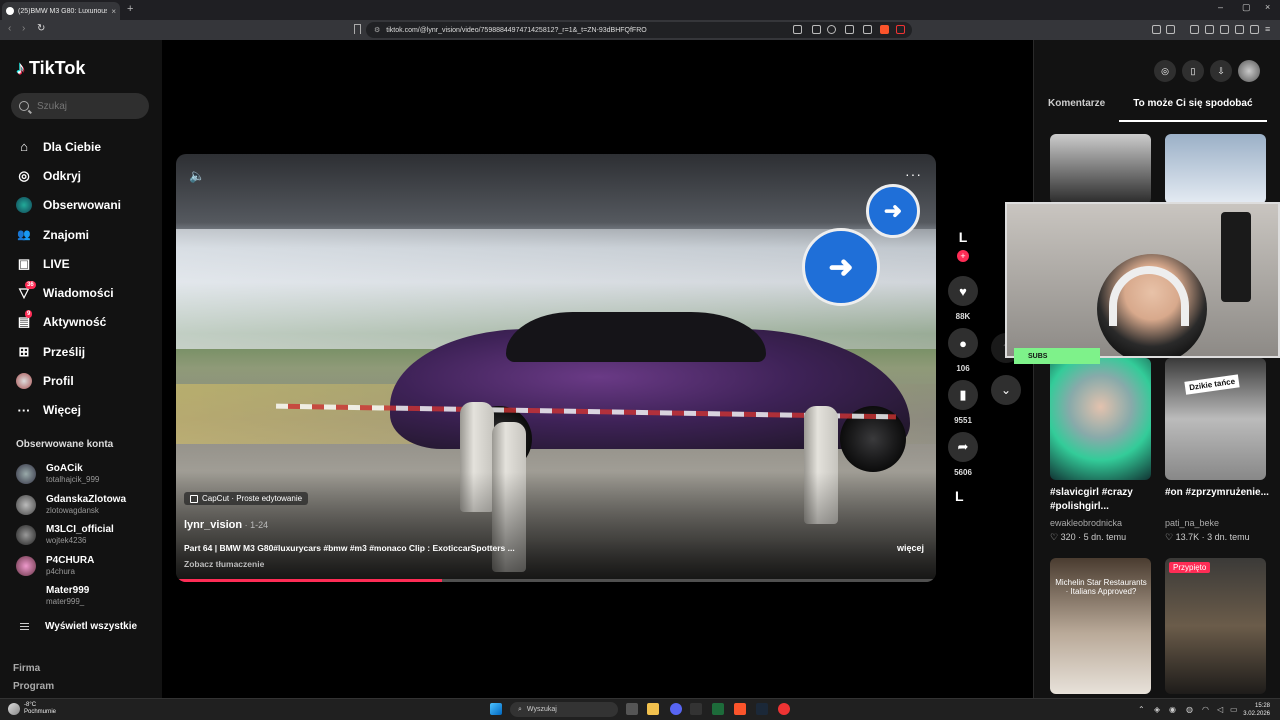 The width and height of the screenshot is (1280, 720). Describe the element at coordinates (632, 709) in the screenshot. I see `task-view-icon` at that location.